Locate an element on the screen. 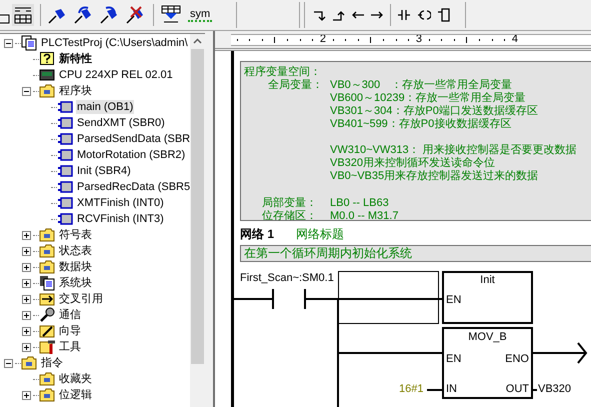  output-value: VB320 is located at coordinates (555, 389).